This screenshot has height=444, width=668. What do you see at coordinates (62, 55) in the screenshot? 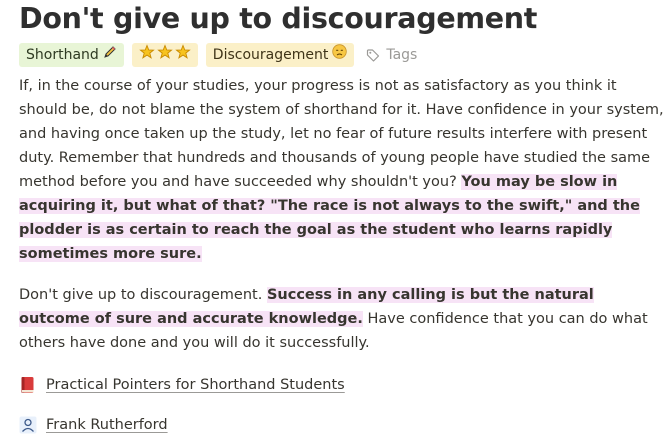
I see `tag-shorthand-label: Shorthand` at bounding box center [62, 55].